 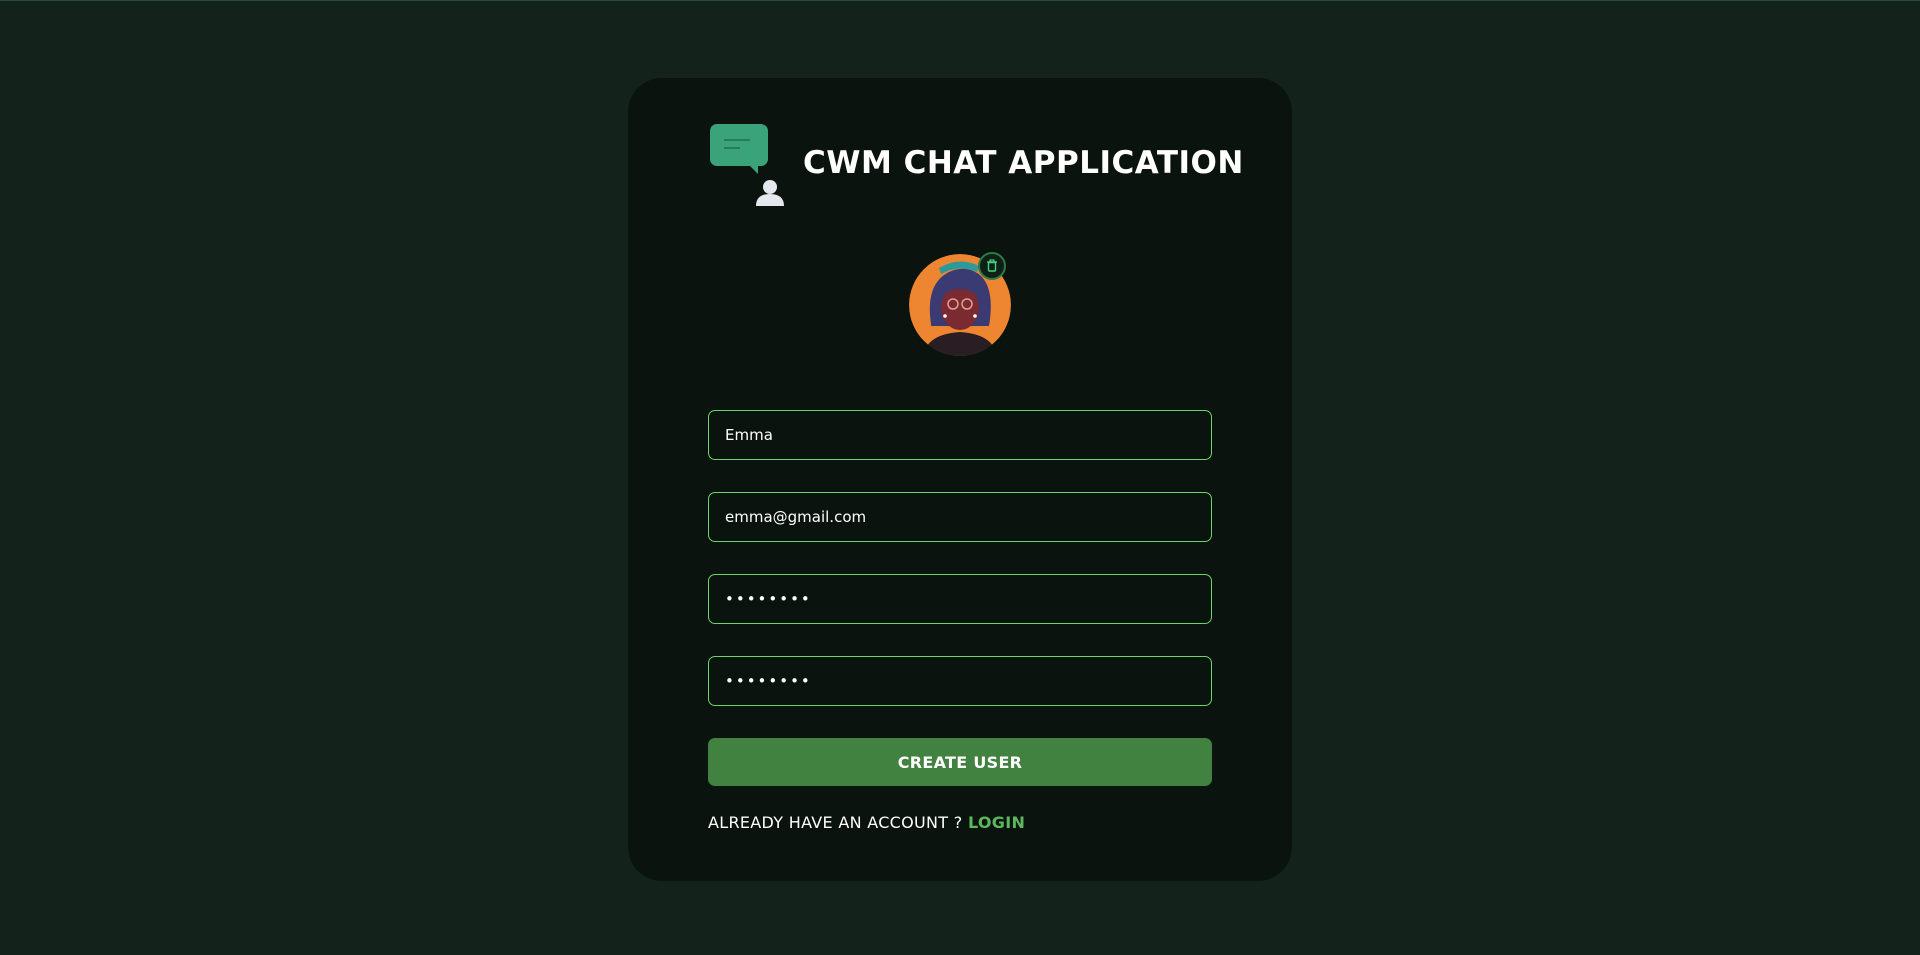 What do you see at coordinates (1023, 163) in the screenshot?
I see `app-title: CWM CHAT APPLICATION` at bounding box center [1023, 163].